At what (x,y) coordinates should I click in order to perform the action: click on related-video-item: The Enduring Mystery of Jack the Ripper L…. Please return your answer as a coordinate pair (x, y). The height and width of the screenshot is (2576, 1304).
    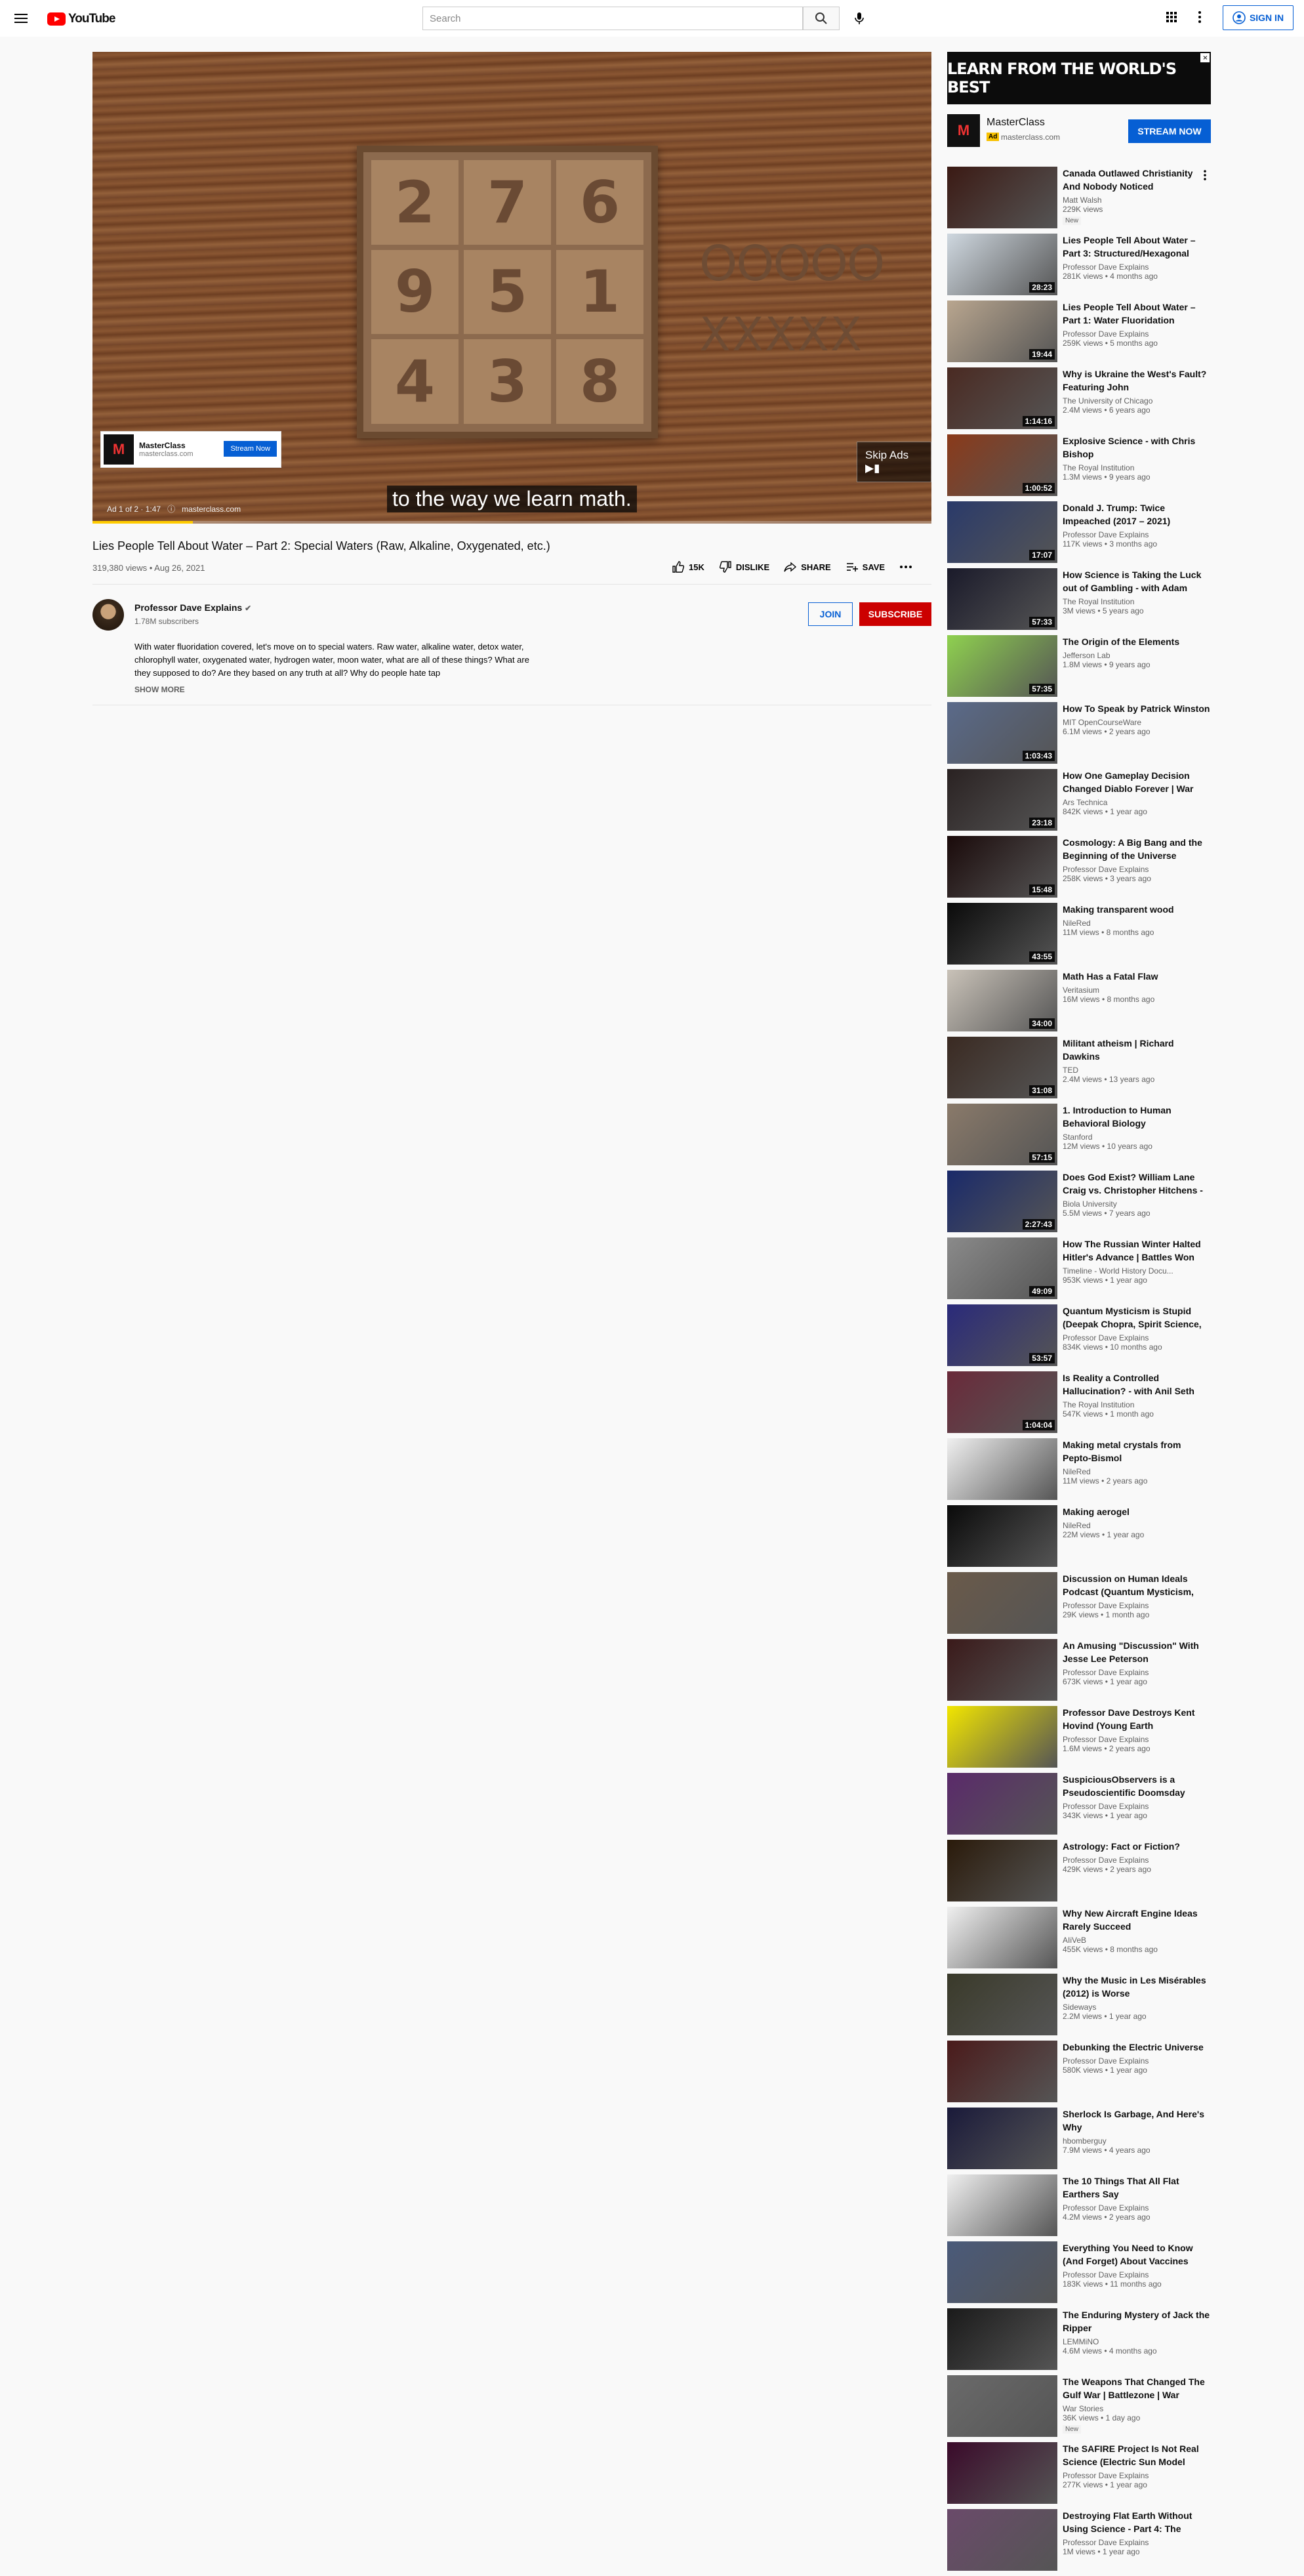
    Looking at the image, I should click on (1079, 2341).